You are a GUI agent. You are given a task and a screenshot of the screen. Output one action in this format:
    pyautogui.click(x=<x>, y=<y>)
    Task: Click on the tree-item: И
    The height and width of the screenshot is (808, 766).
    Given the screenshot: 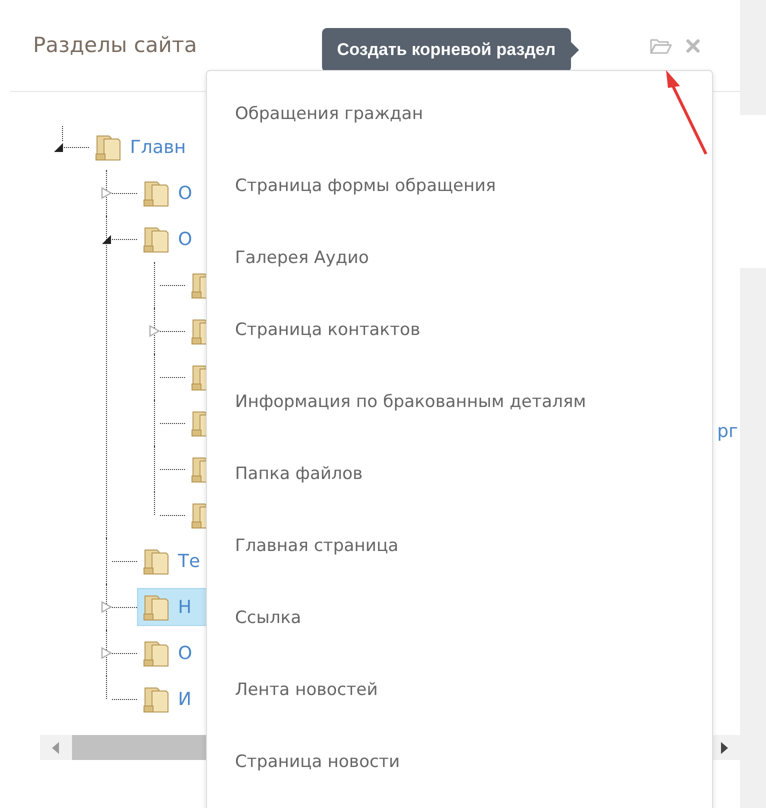 What is the action you would take?
    pyautogui.click(x=167, y=699)
    